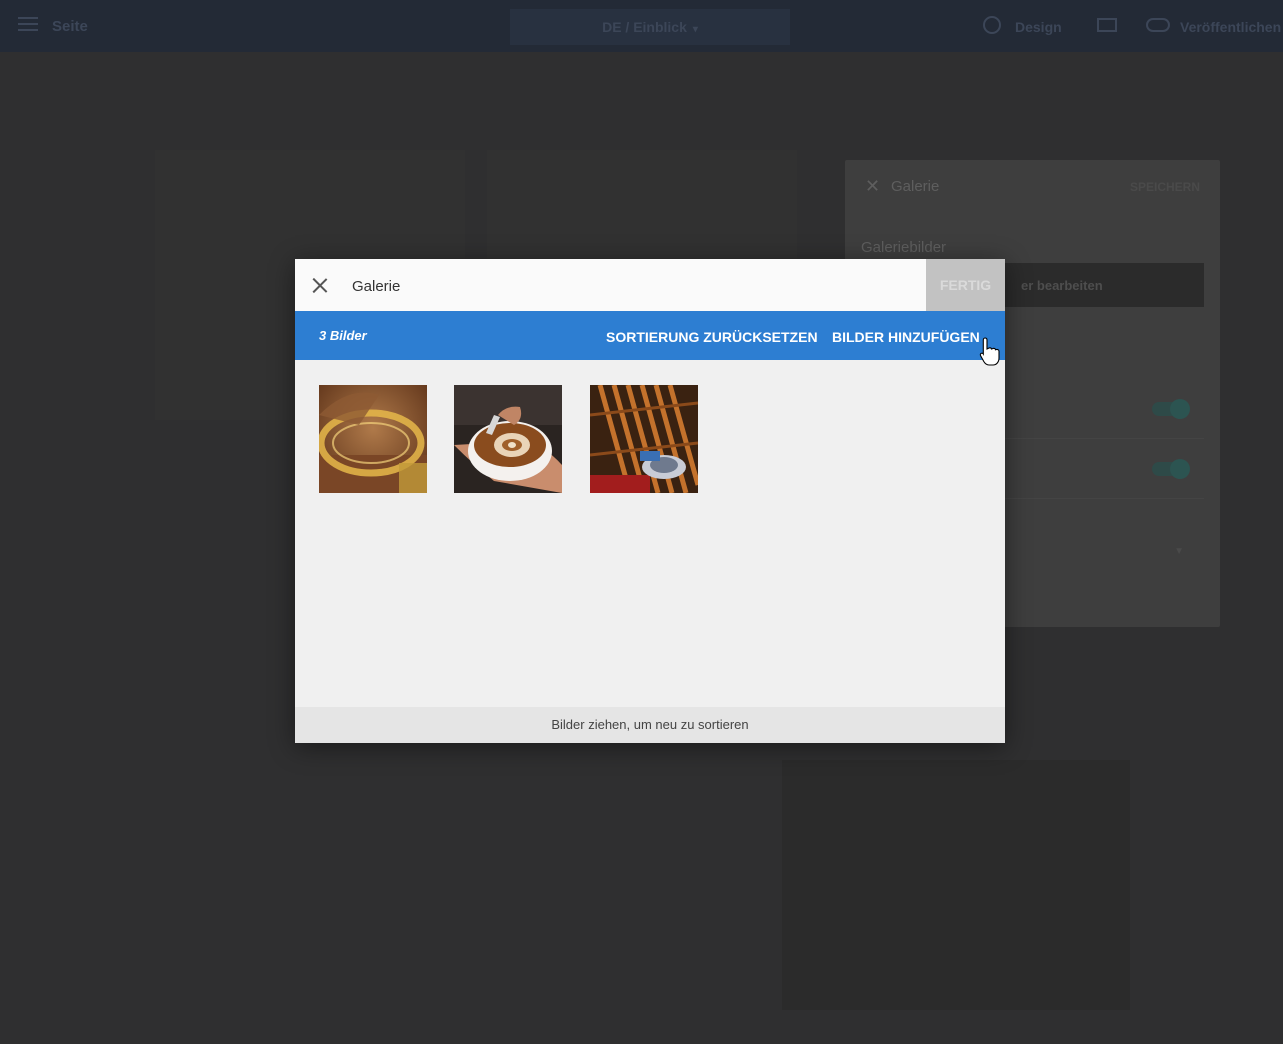  Describe the element at coordinates (1038, 27) in the screenshot. I see `design-button: Design` at that location.